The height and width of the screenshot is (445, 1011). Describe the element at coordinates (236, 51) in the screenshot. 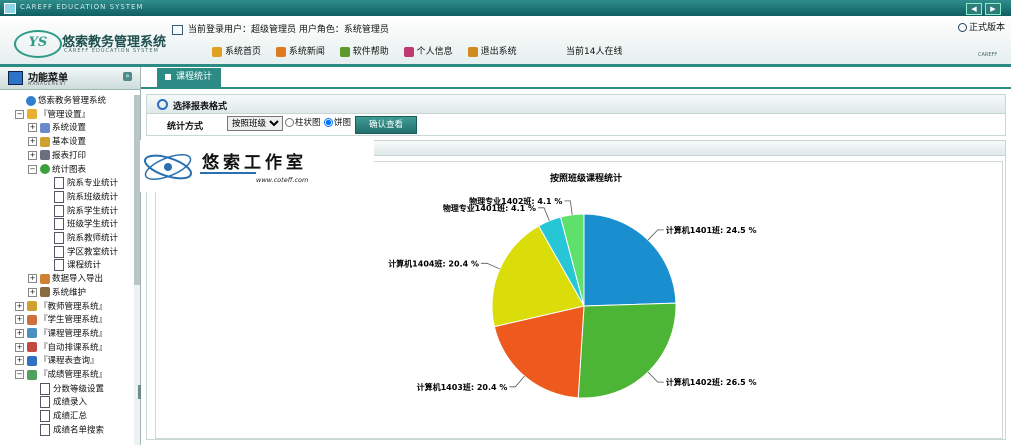

I see `nav-home: 系统首页` at that location.